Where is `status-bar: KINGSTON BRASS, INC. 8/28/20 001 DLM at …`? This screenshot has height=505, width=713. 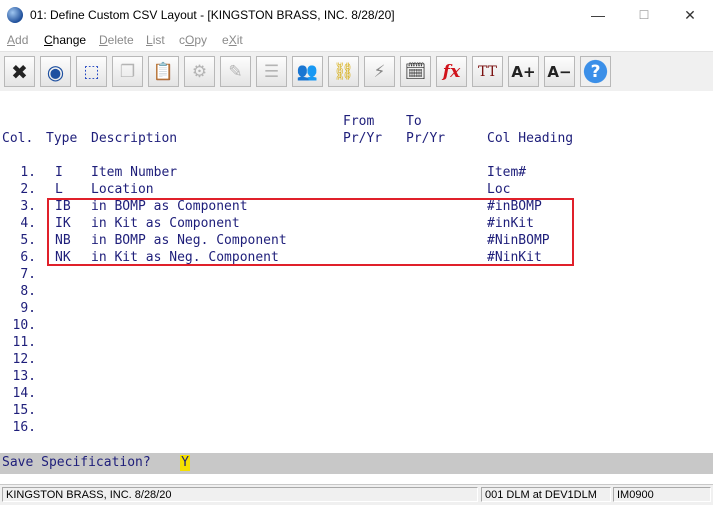 status-bar: KINGSTON BRASS, INC. 8/28/20 001 DLM at … is located at coordinates (356, 494).